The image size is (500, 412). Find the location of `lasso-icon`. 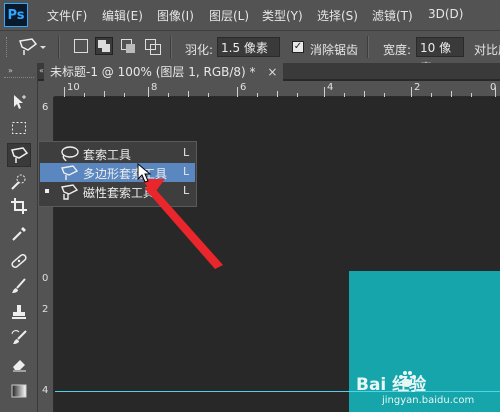

lasso-icon is located at coordinates (70, 154).